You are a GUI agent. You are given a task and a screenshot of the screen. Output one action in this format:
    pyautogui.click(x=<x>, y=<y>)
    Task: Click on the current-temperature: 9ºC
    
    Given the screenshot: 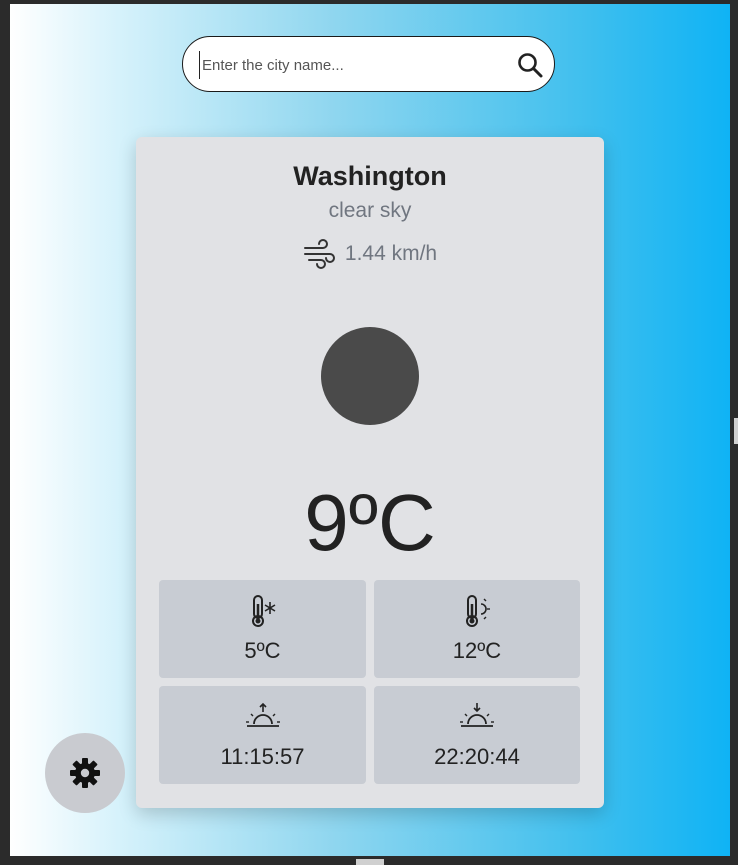 What is the action you would take?
    pyautogui.click(x=370, y=522)
    